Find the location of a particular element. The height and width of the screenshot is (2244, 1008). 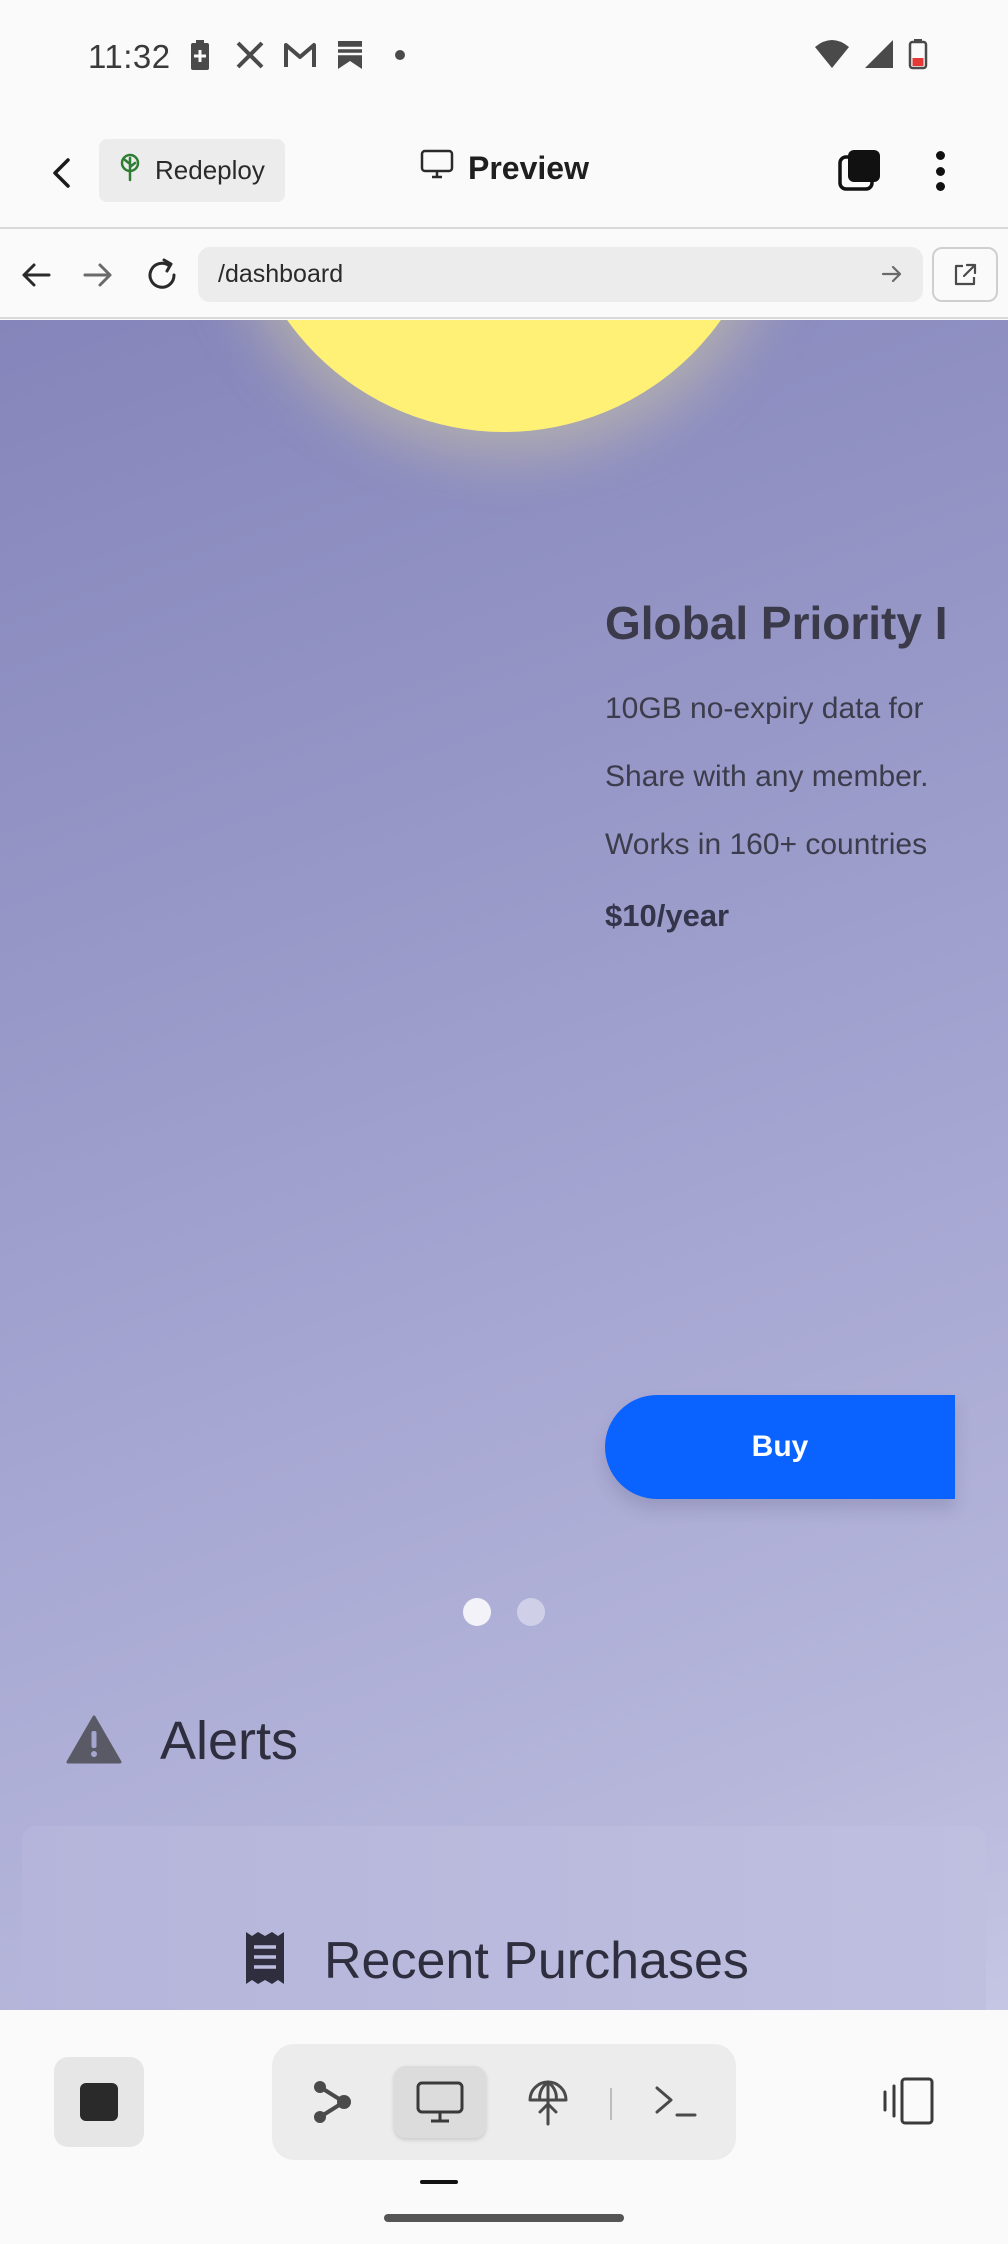

alerts-label: Alerts is located at coordinates (229, 1741).